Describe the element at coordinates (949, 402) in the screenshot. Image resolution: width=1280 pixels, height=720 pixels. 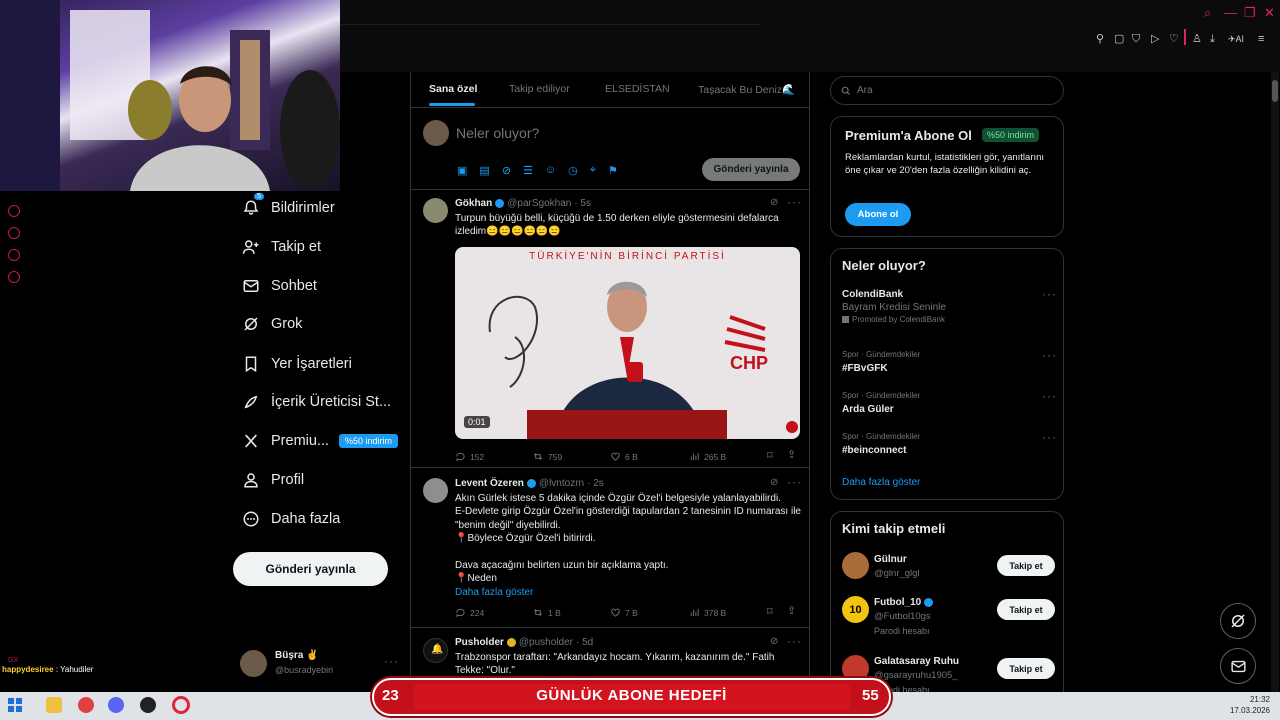
I see `trend-item: Spor · Gündemdekiler Arda Güler ···` at that location.